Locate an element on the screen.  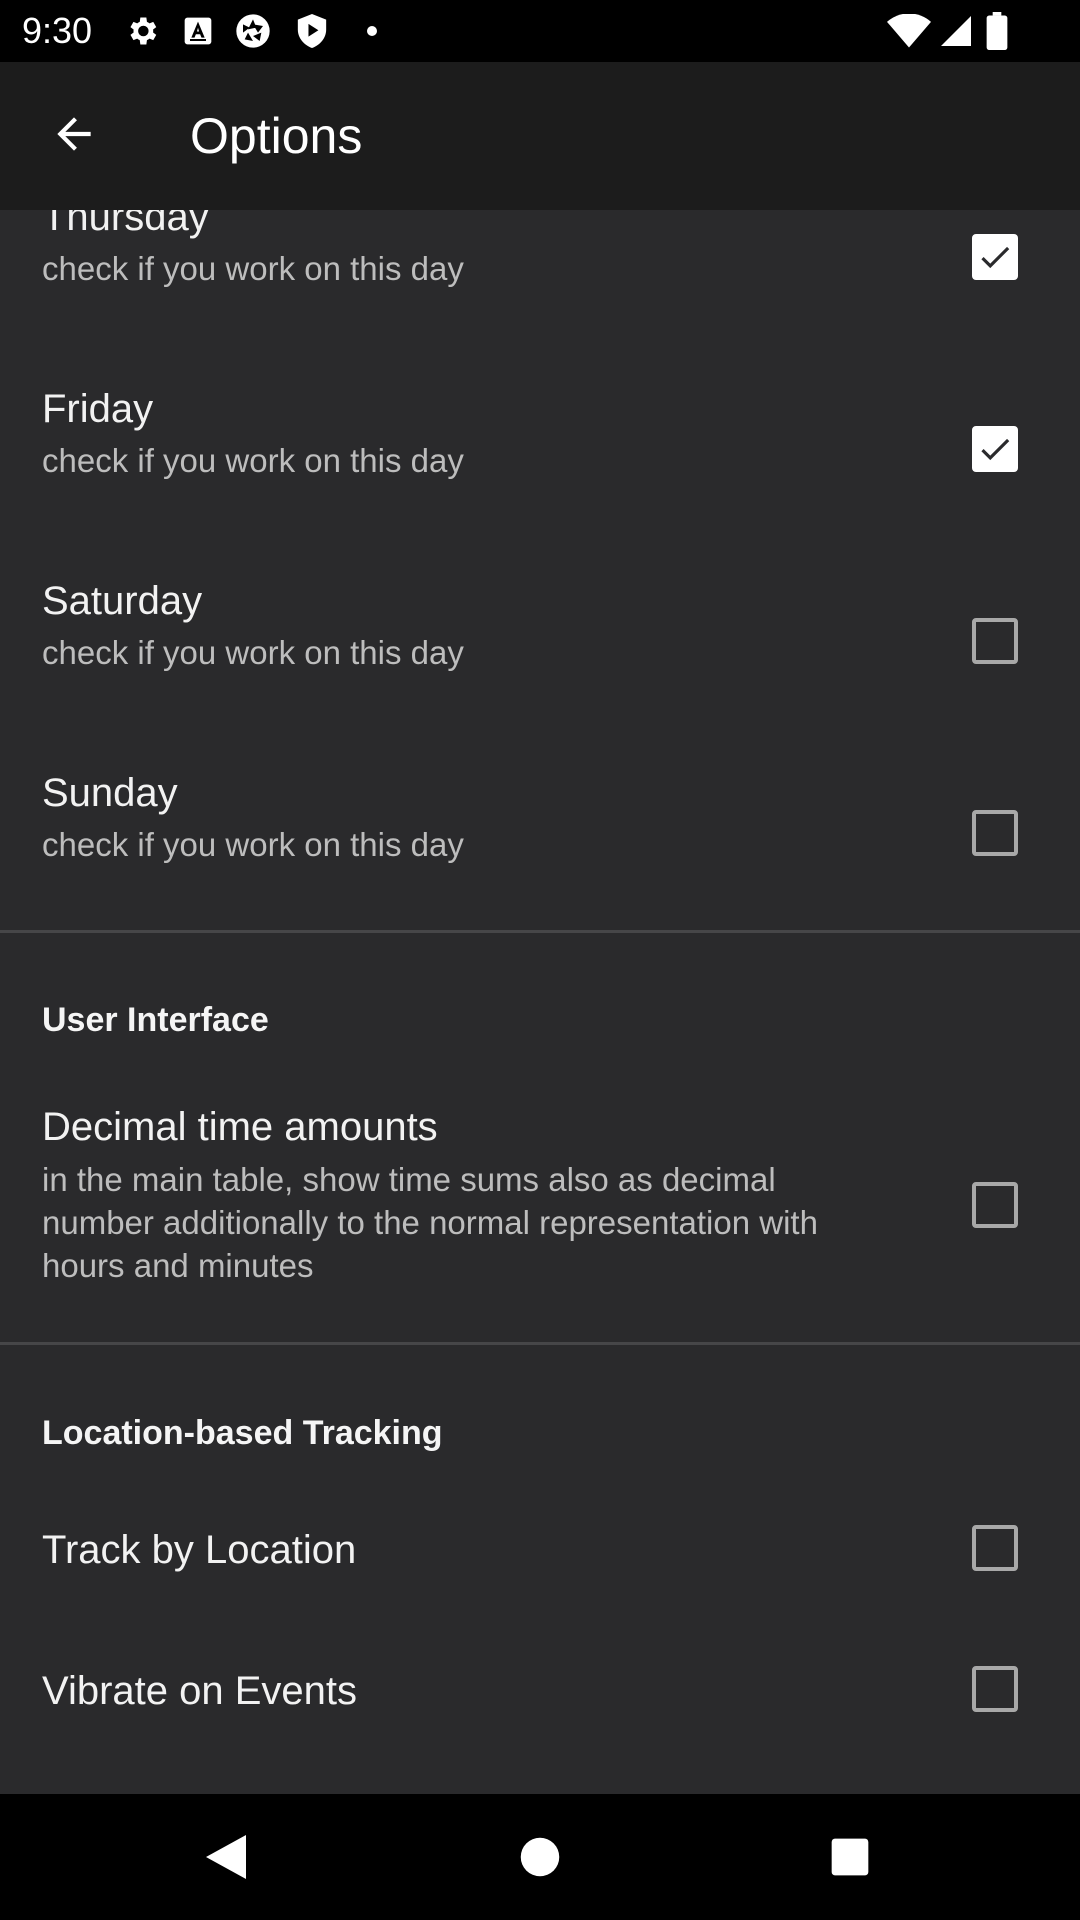
saturday-checkbox is located at coordinates (995, 641).